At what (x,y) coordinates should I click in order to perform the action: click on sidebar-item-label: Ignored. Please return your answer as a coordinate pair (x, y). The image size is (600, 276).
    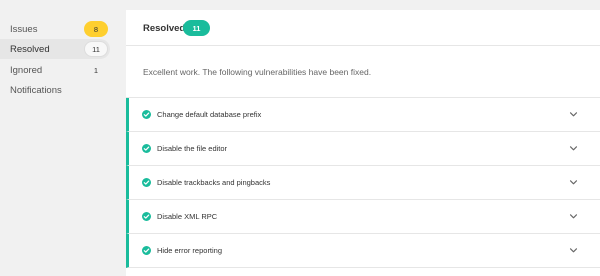
    Looking at the image, I should click on (26, 70).